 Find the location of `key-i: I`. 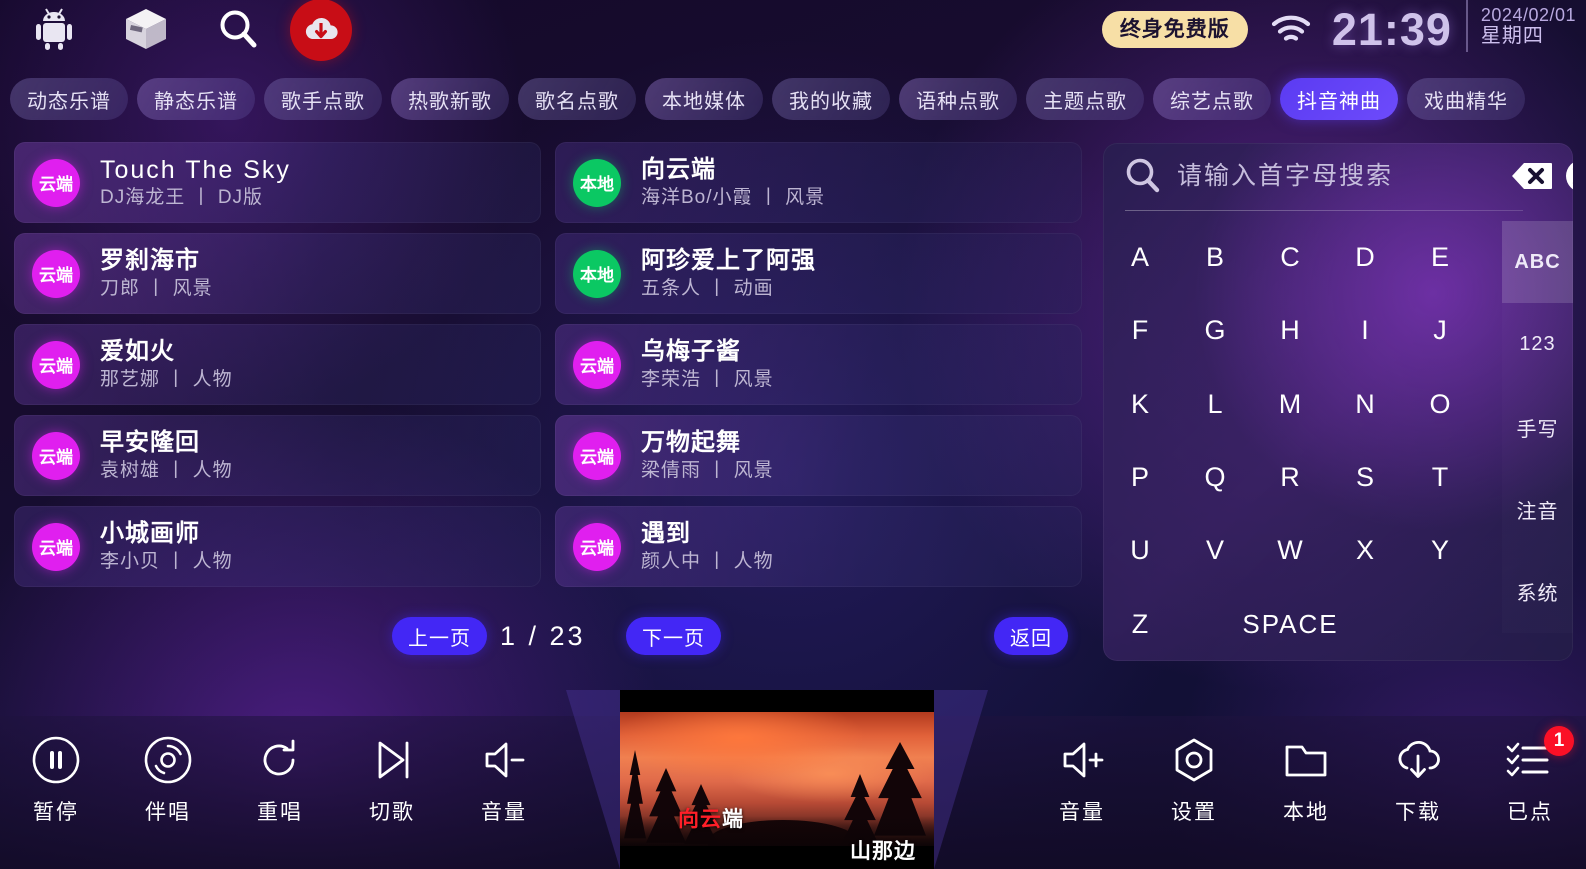

key-i: I is located at coordinates (1365, 330).